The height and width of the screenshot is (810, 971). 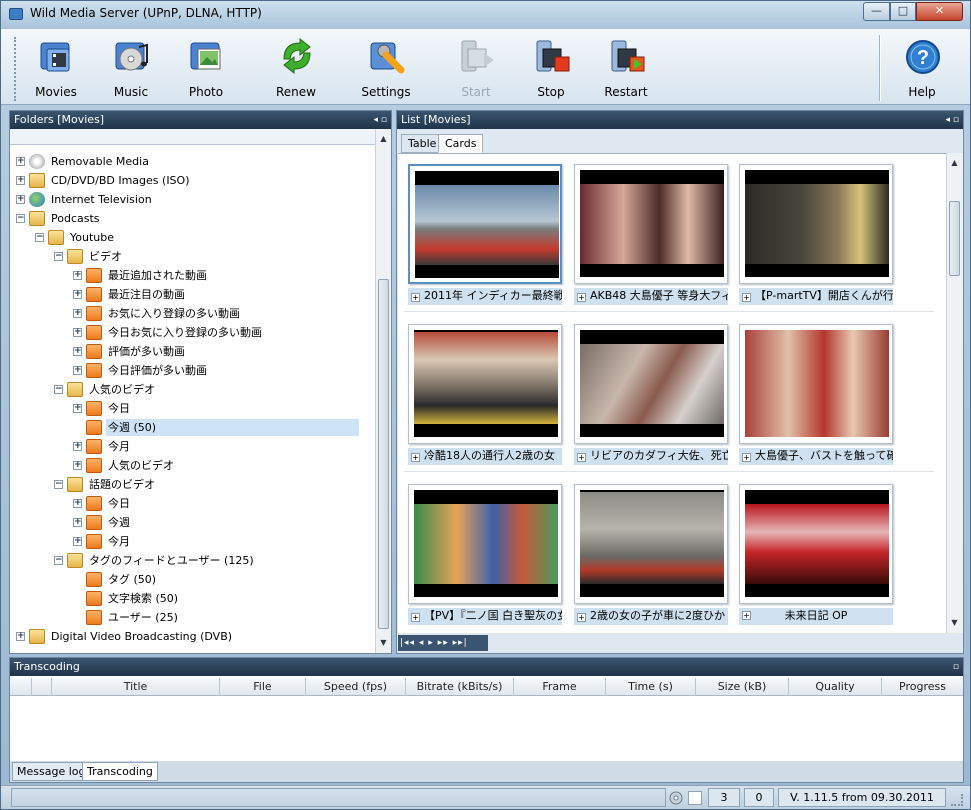 What do you see at coordinates (120, 771) in the screenshot?
I see `tab-transcoding: Transcoding` at bounding box center [120, 771].